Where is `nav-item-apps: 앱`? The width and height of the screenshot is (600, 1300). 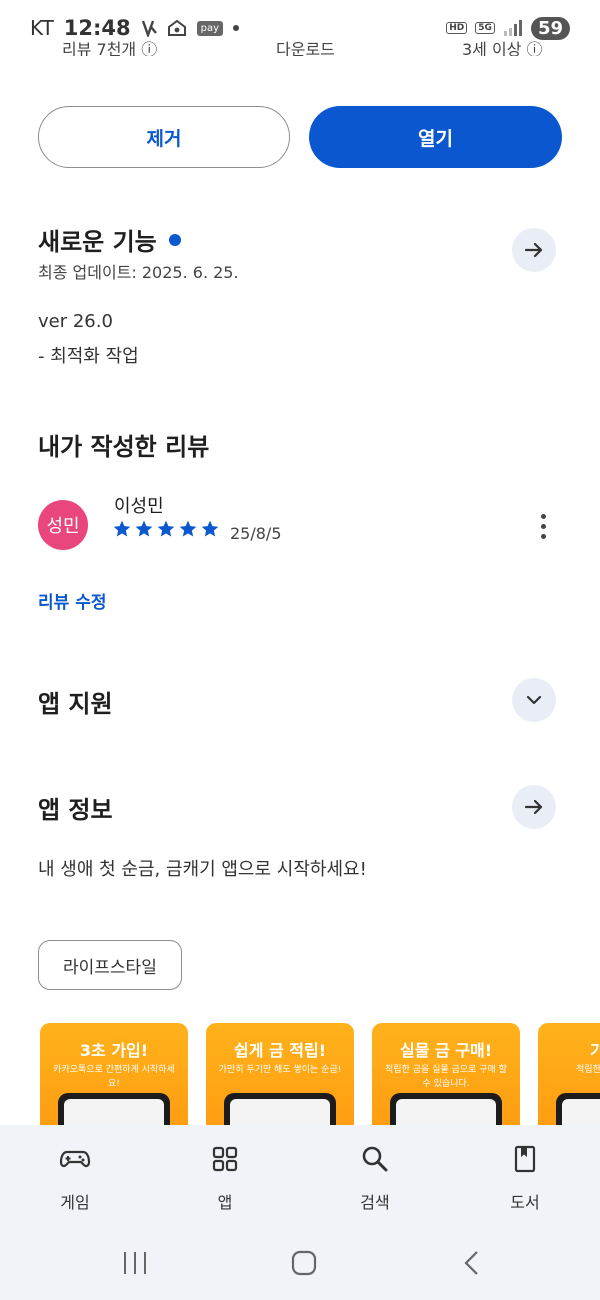 nav-item-apps: 앱 is located at coordinates (225, 1178).